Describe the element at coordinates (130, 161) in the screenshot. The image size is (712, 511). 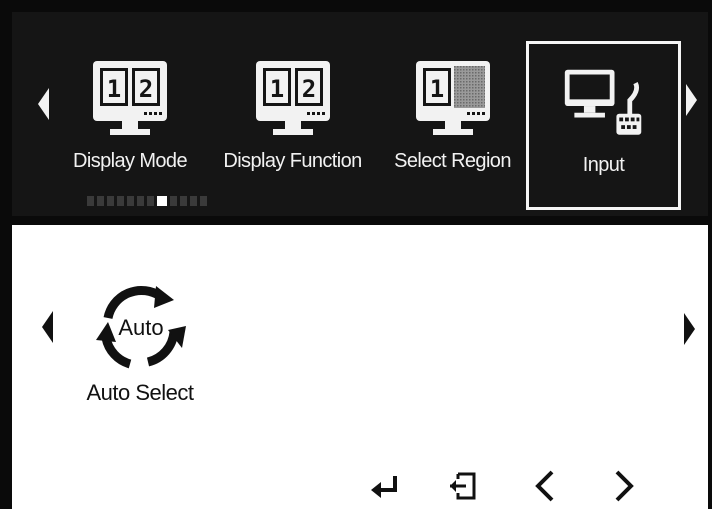
I see `menu-item-label: Display Mode` at that location.